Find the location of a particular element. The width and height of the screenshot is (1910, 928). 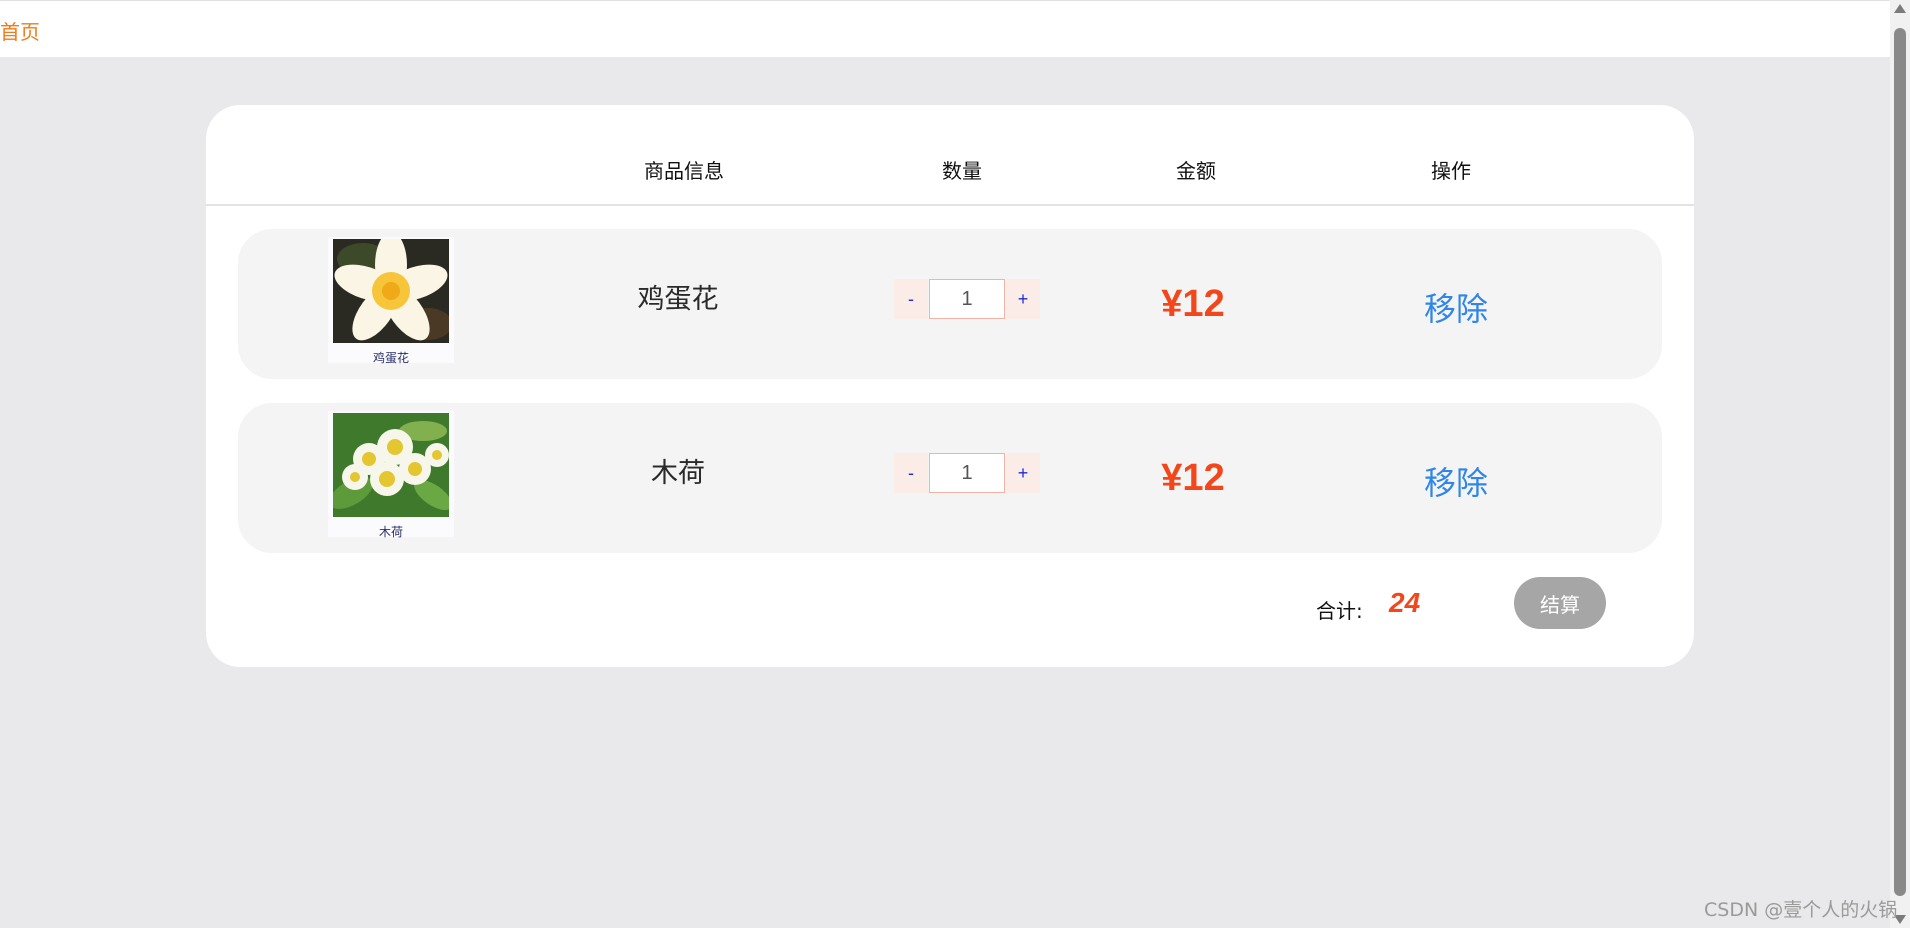

product-name: 木荷 is located at coordinates (678, 473).